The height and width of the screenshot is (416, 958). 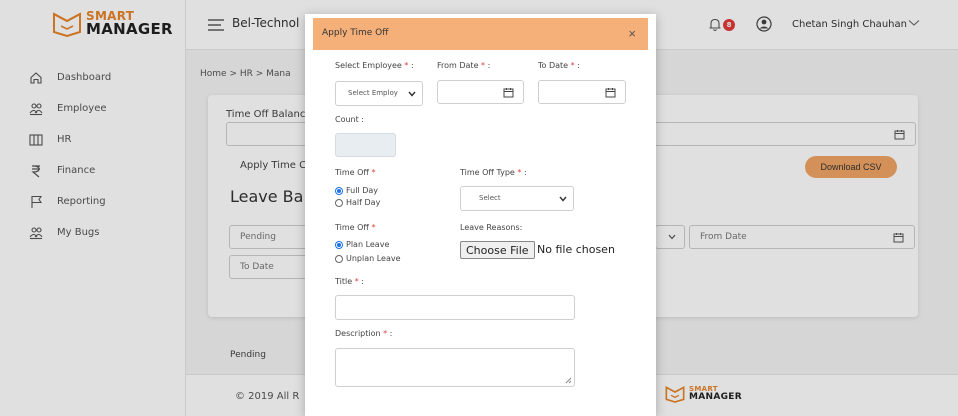 I want to click on half-day-label: Half Day, so click(x=363, y=202).